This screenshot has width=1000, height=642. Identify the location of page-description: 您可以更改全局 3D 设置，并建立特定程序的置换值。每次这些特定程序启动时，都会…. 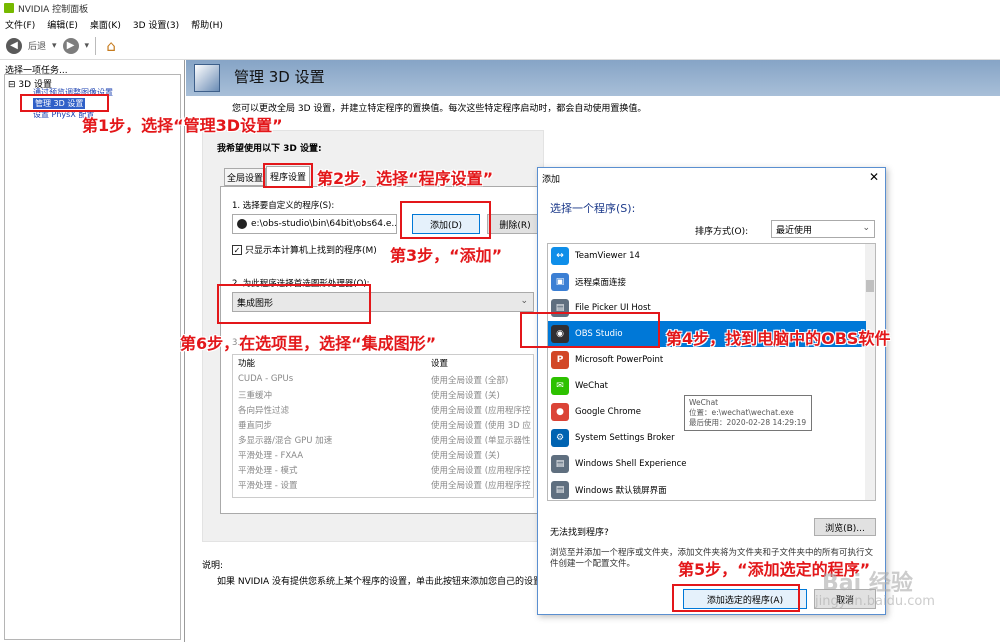
(439, 109).